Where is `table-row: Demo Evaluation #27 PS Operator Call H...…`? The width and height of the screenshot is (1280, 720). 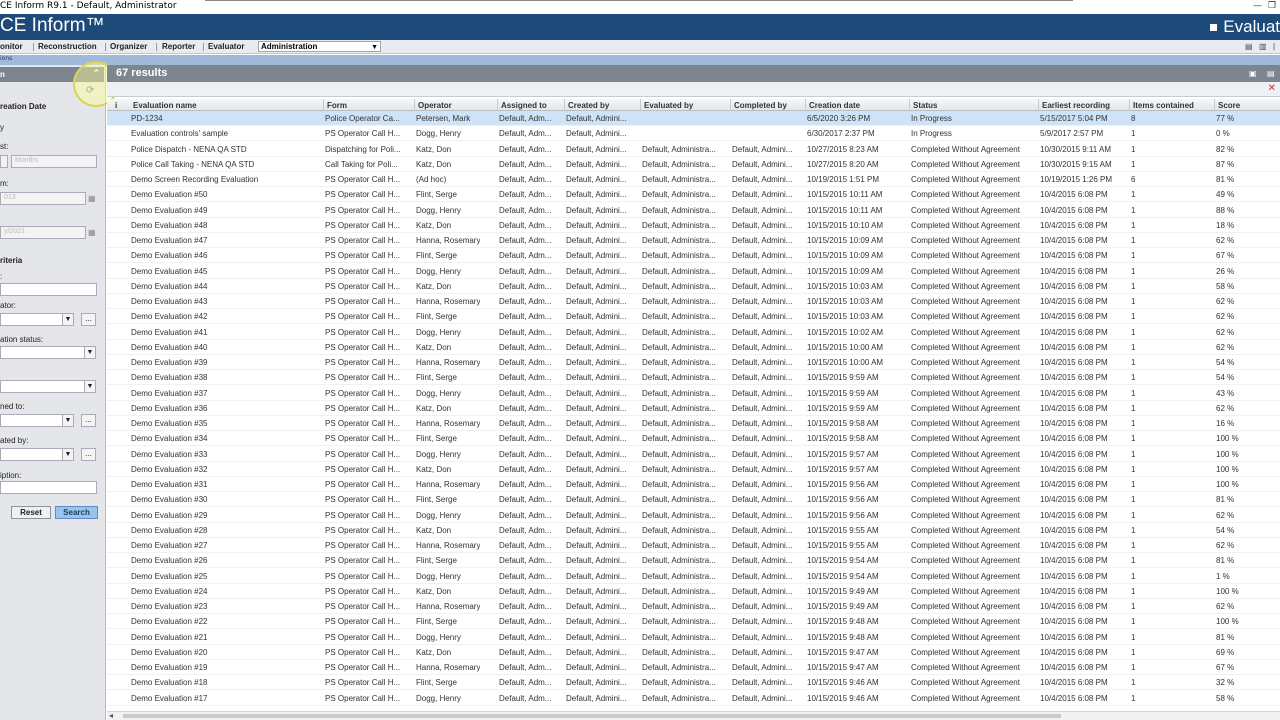 table-row: Demo Evaluation #27 PS Operator Call H...… is located at coordinates (693, 545).